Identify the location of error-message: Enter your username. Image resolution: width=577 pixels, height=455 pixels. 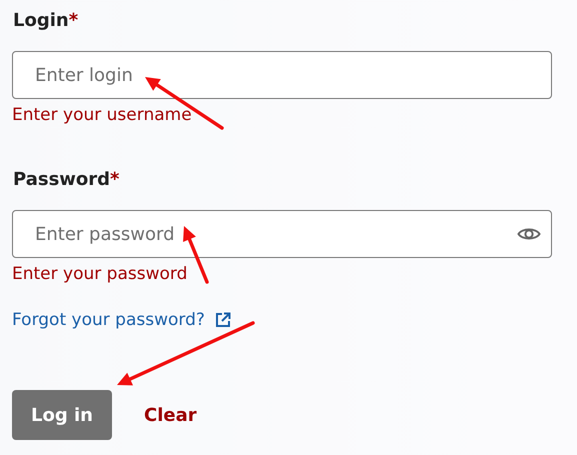
(102, 115).